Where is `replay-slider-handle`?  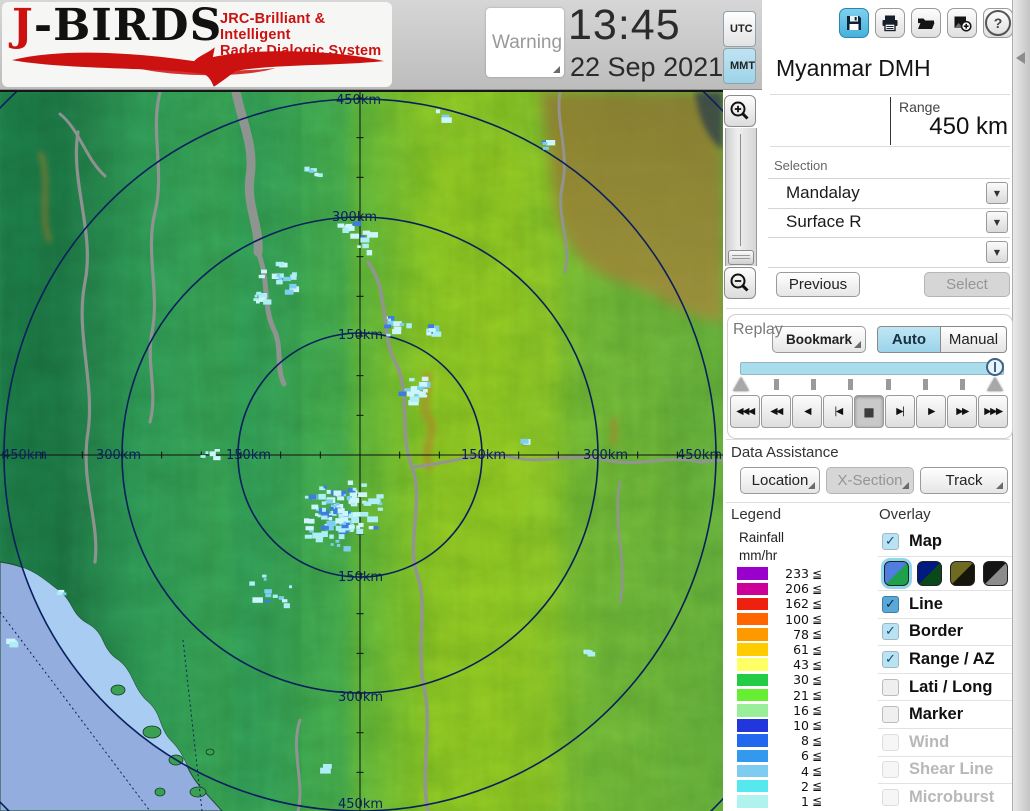
replay-slider-handle is located at coordinates (995, 367).